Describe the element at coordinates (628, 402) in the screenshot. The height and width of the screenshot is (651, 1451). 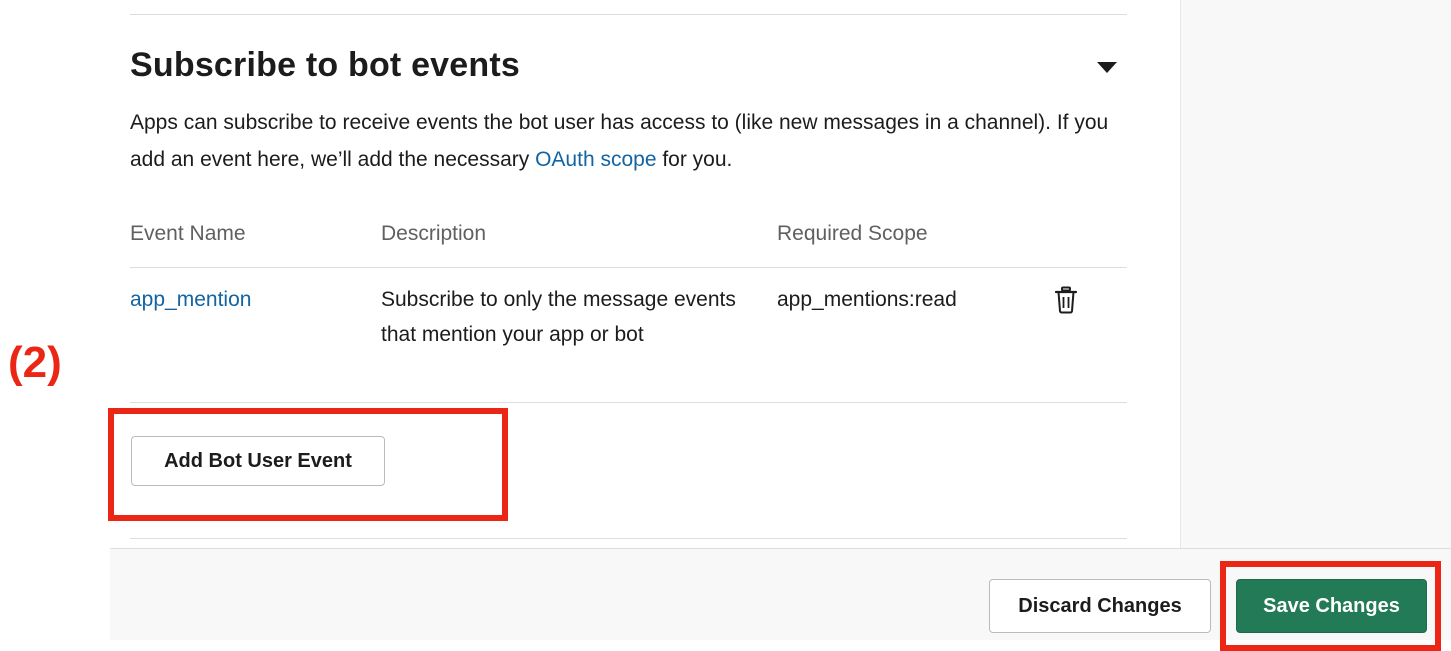
I see `table-row-divider` at that location.